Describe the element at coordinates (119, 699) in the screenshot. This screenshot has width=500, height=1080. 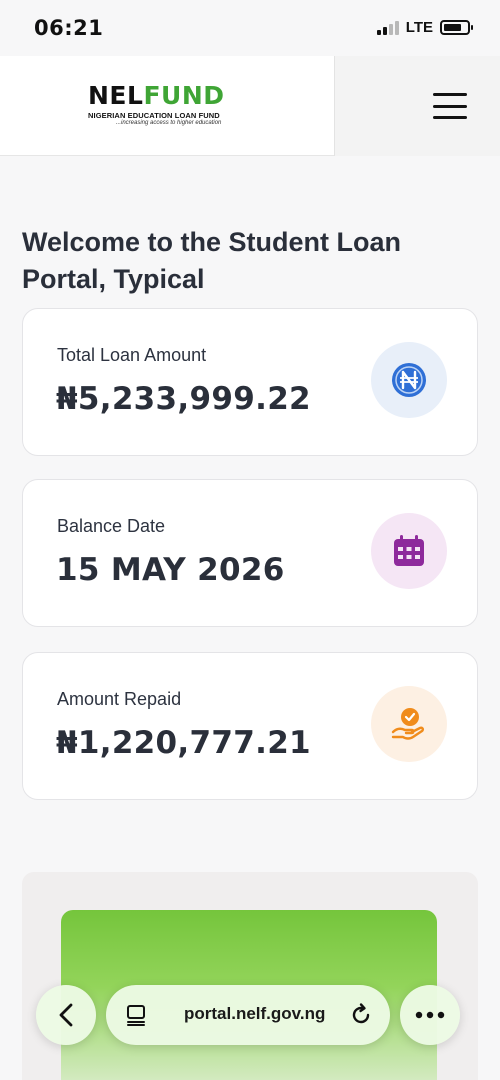
I see `amount-repaid-label: Amount Repaid` at that location.